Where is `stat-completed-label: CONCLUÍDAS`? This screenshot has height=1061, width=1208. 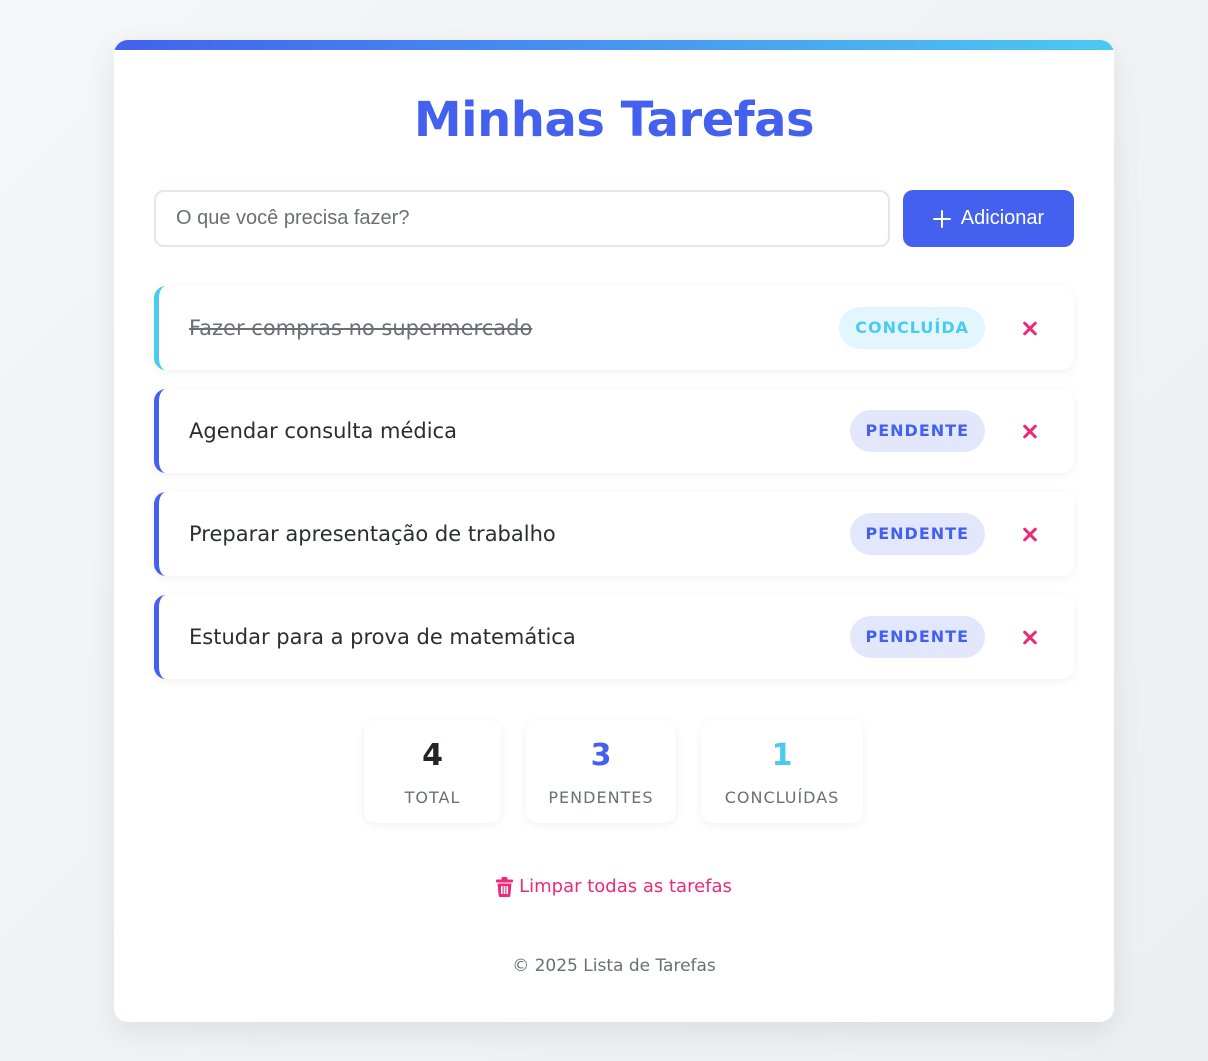
stat-completed-label: CONCLUÍDAS is located at coordinates (782, 797).